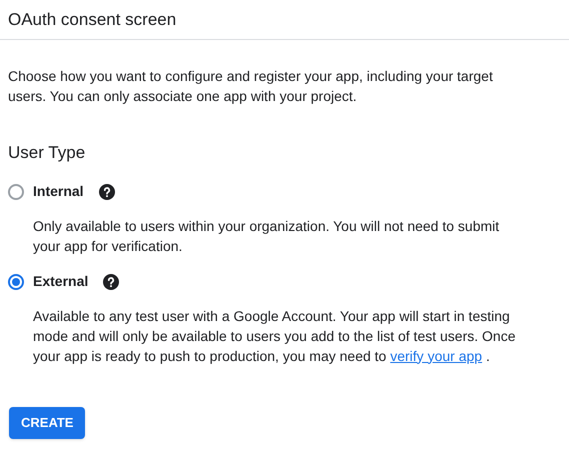 The height and width of the screenshot is (452, 569). Describe the element at coordinates (274, 336) in the screenshot. I see `option-description: Available to any test user with a Google Account. Your app will start in testing mode and will only be available to users you add to the list of test users. Once your app is ready to push to production, you may need to verify your app .` at that location.